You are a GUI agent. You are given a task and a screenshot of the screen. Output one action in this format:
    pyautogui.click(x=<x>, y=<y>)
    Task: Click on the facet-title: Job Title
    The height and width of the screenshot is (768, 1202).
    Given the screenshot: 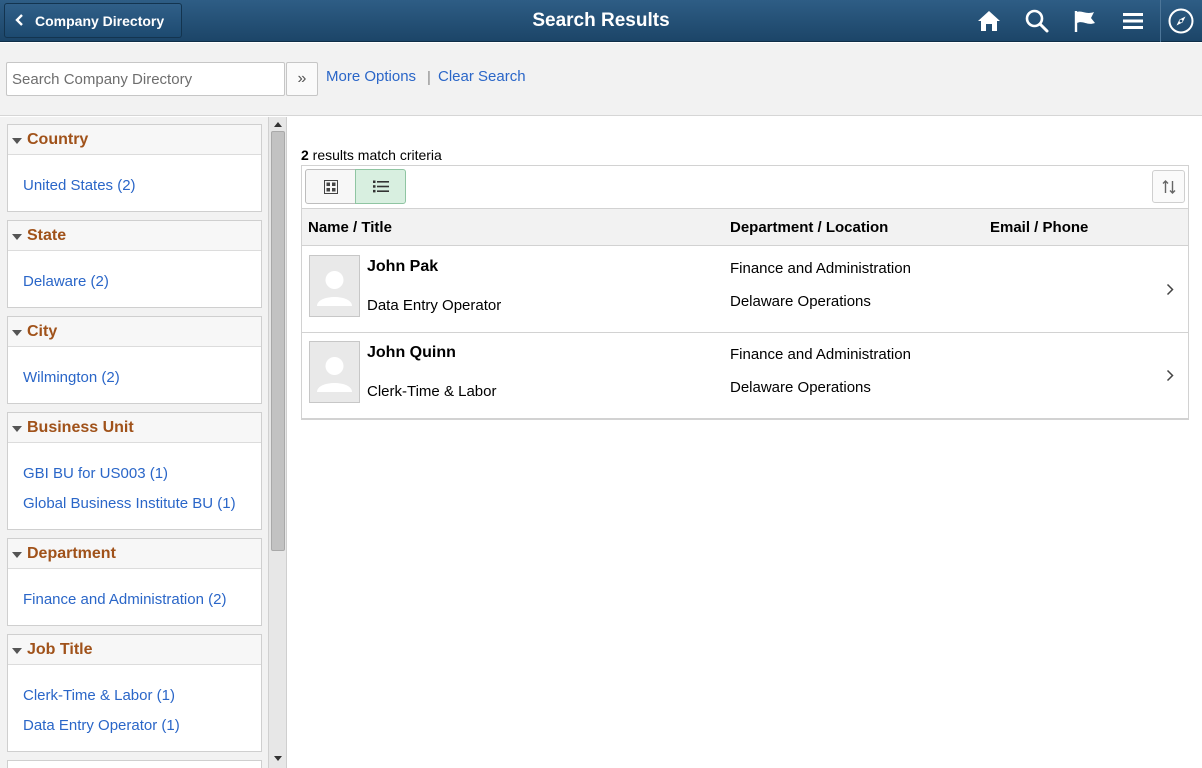 What is the action you would take?
    pyautogui.click(x=60, y=649)
    